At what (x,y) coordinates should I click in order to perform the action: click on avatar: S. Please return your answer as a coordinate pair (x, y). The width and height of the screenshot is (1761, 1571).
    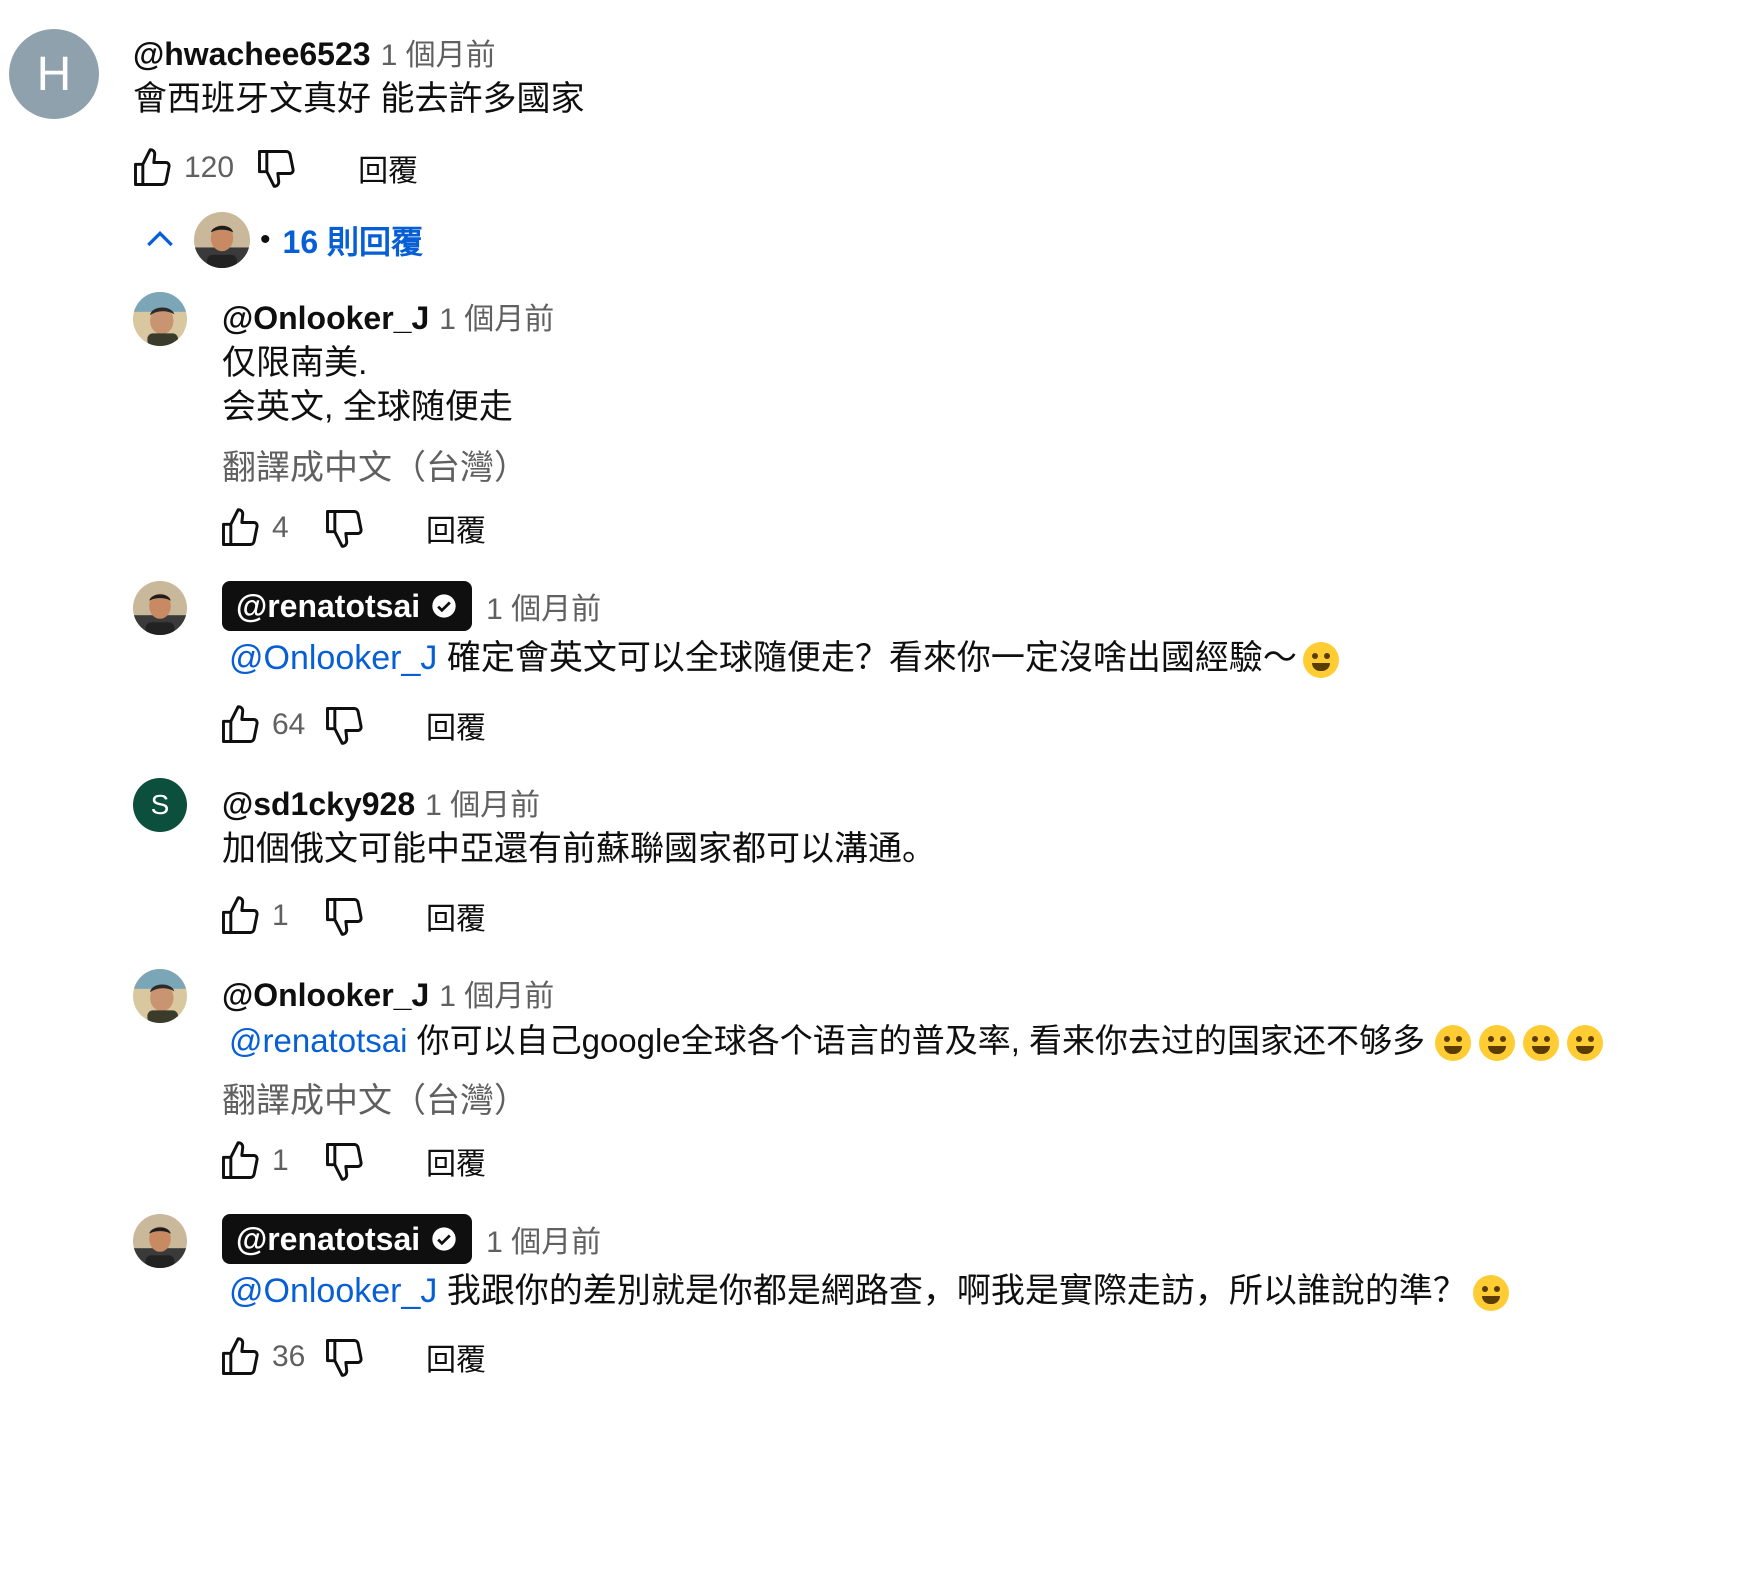
    Looking at the image, I should click on (160, 805).